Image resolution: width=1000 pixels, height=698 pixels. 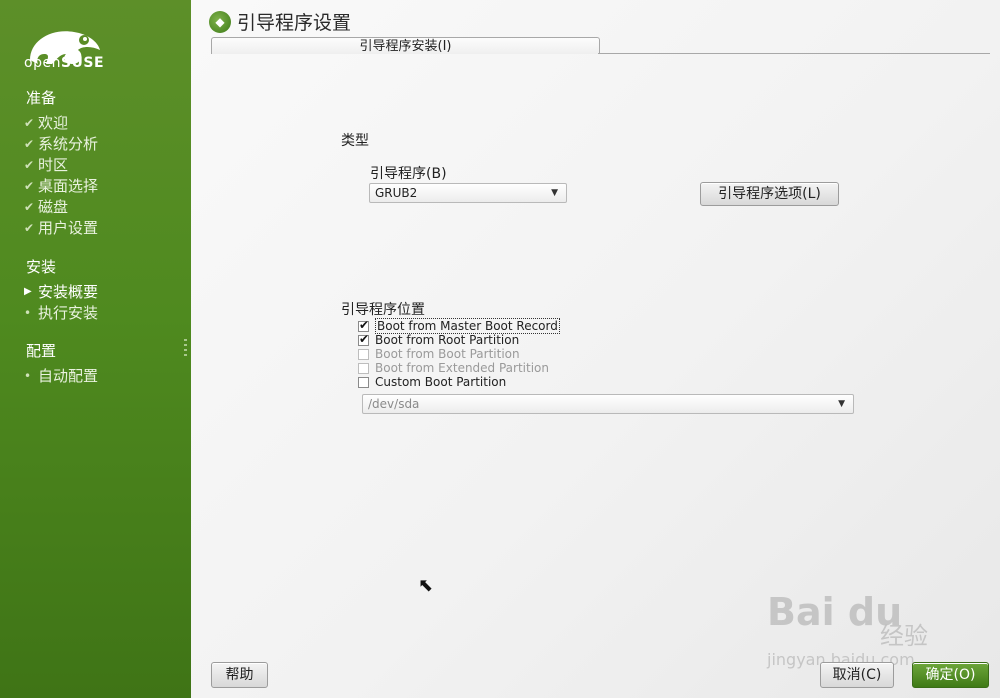 I want to click on page-header: ◆ 引导程序设置, so click(x=280, y=21).